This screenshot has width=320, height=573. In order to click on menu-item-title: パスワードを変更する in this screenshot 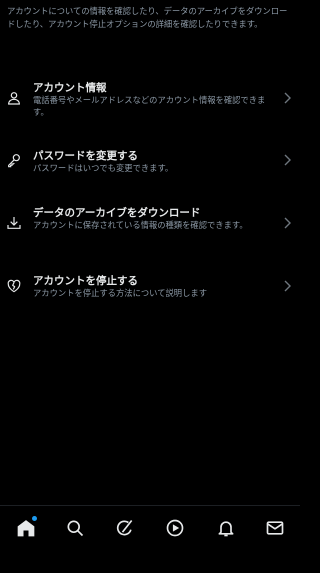, I will do `click(85, 156)`.